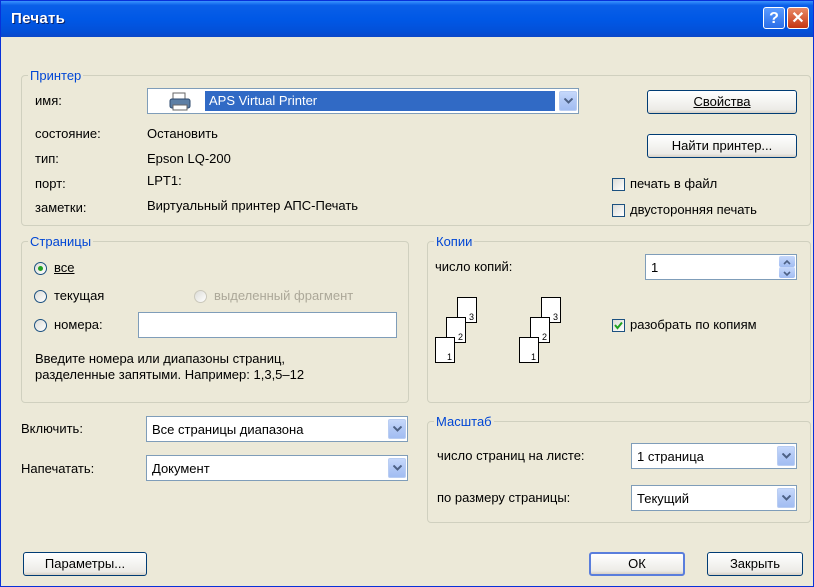  Describe the element at coordinates (253, 205) in the screenshot. I see `notes-value: Виртуальный принтер АПС-Печать` at that location.